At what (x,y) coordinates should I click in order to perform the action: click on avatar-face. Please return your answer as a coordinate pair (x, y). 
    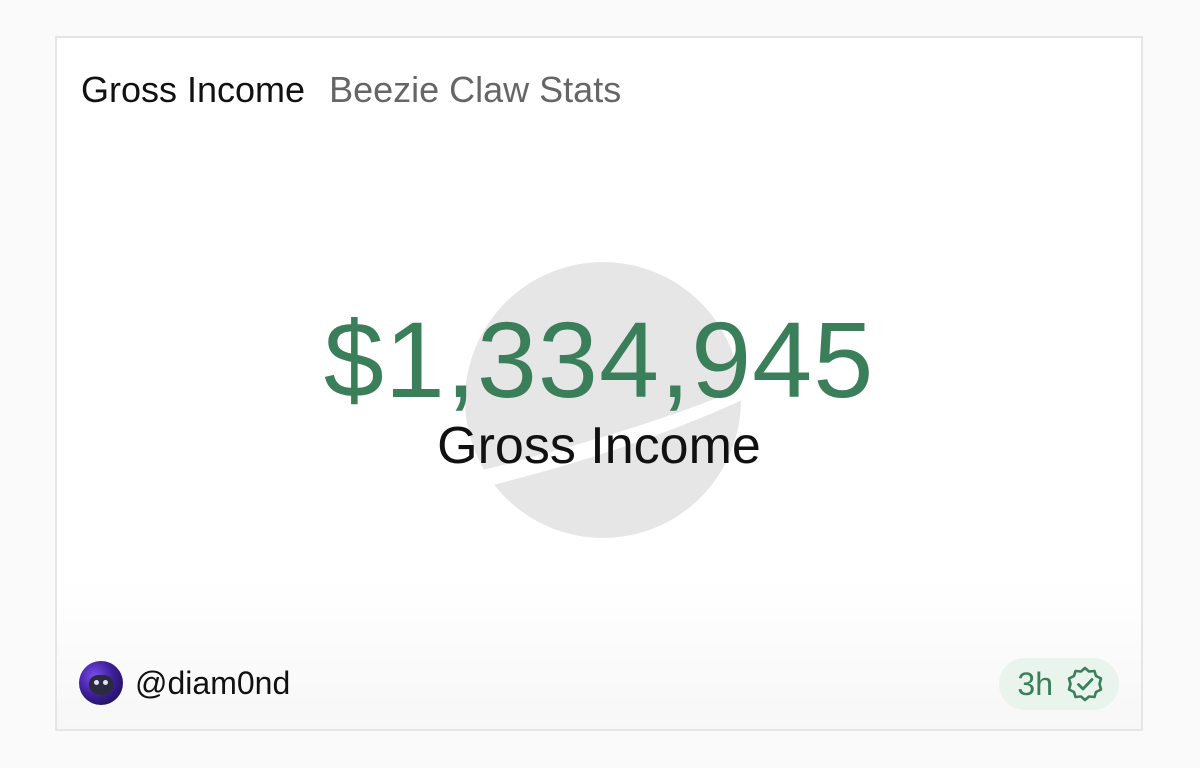
    Looking at the image, I should click on (101, 685).